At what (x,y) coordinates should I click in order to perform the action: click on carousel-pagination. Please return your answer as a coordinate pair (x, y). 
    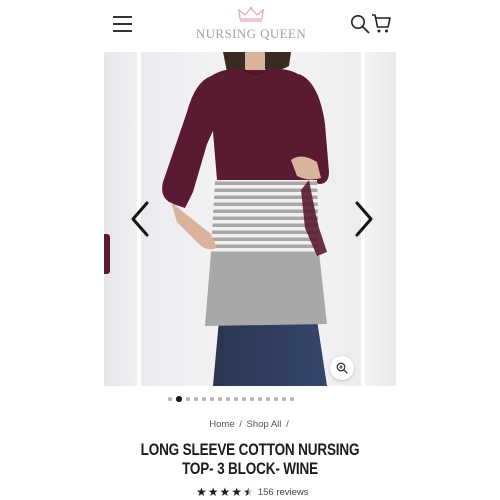
    Looking at the image, I should click on (231, 399).